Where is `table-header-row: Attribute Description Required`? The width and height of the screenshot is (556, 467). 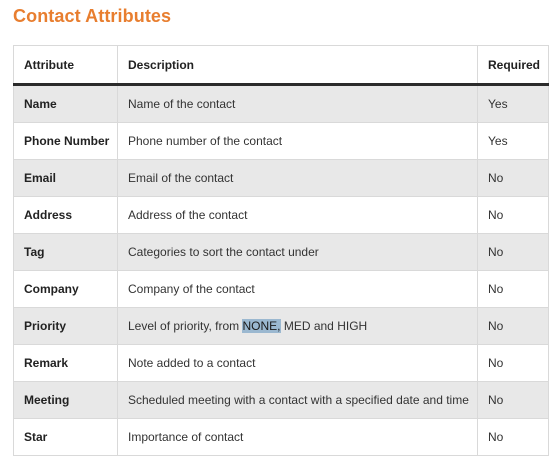
table-header-row: Attribute Description Required is located at coordinates (281, 65).